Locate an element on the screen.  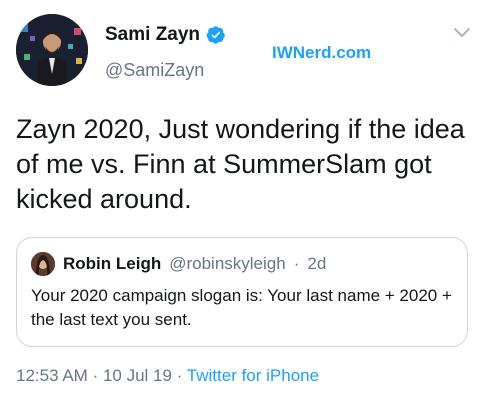
quoted-time: 2d is located at coordinates (316, 264).